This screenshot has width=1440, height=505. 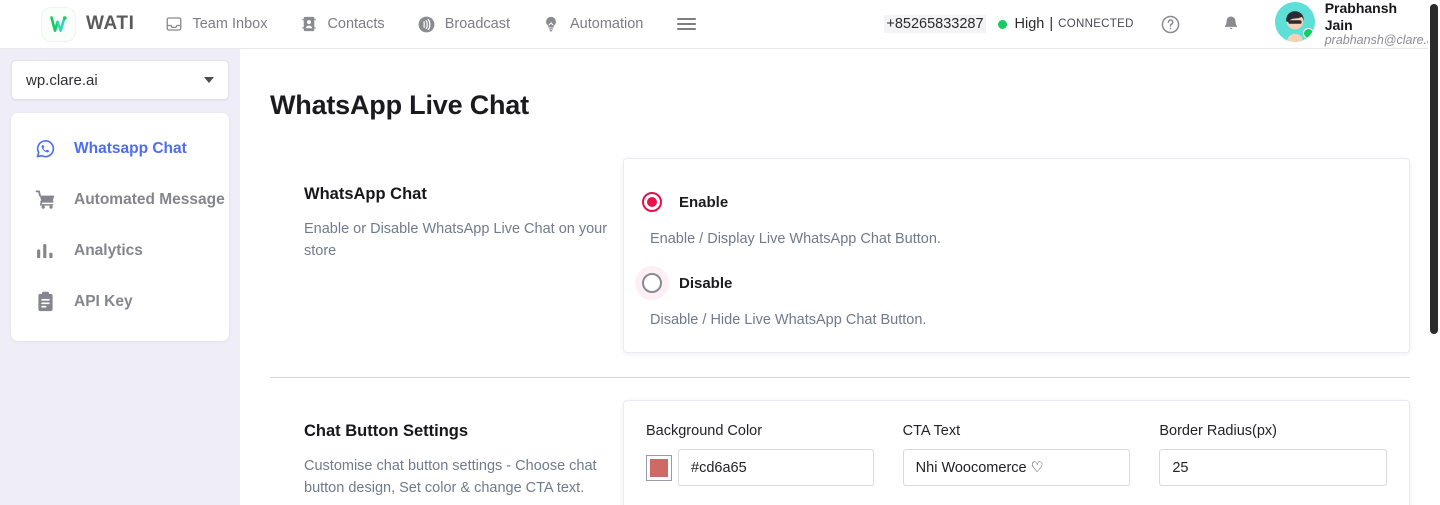 What do you see at coordinates (704, 202) in the screenshot?
I see `radio-enable-label: Enable` at bounding box center [704, 202].